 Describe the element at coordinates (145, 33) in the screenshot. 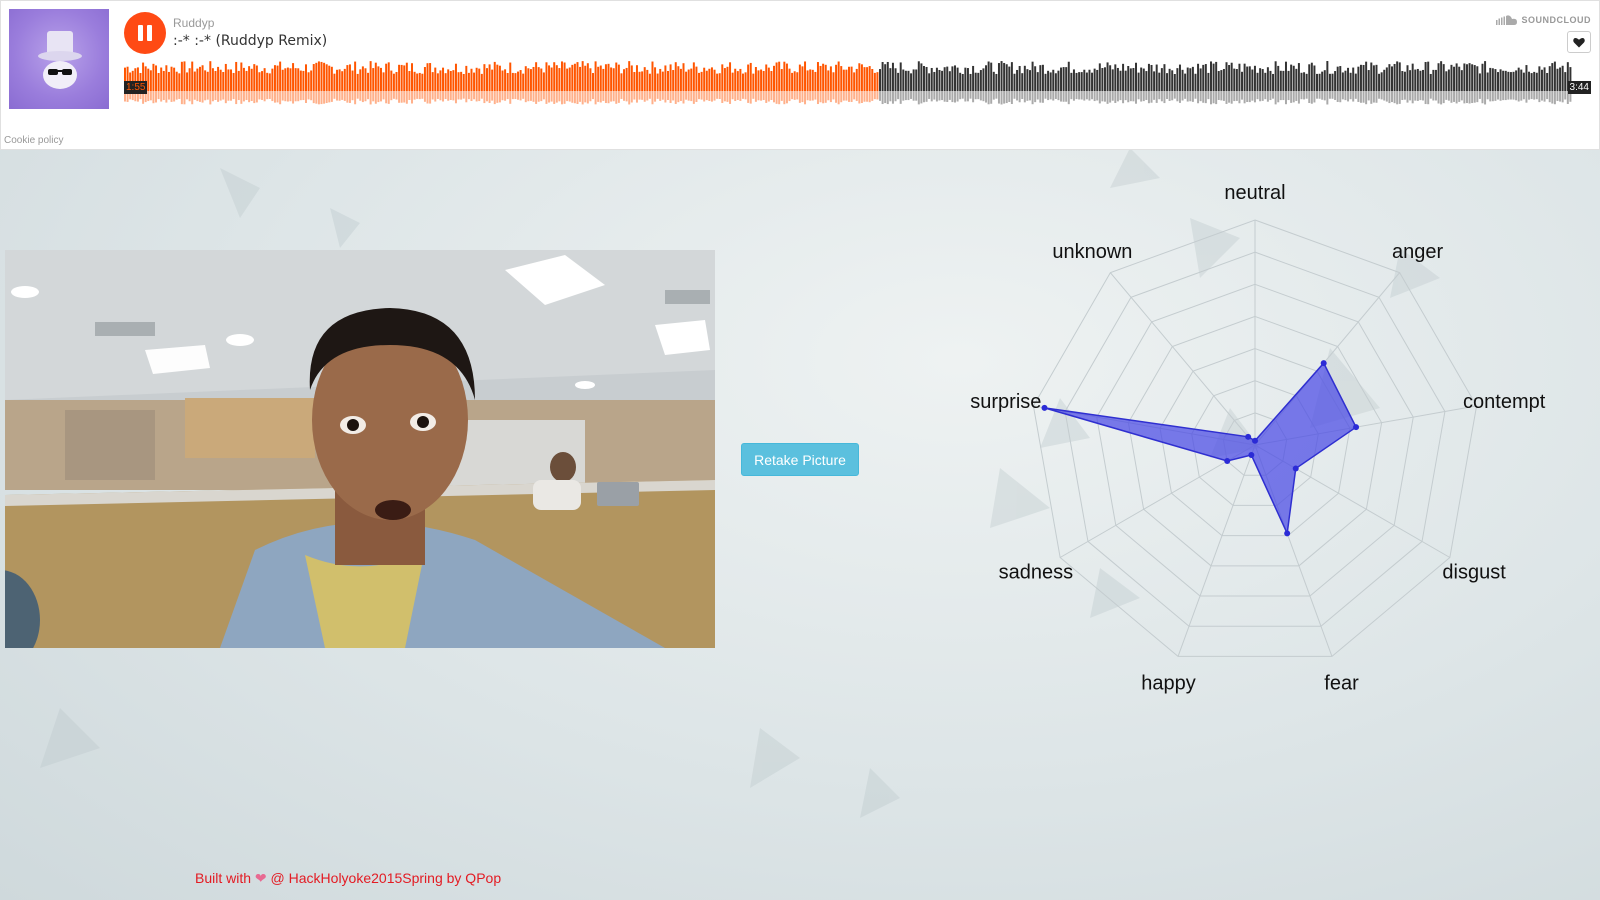

I see `pause-button` at that location.